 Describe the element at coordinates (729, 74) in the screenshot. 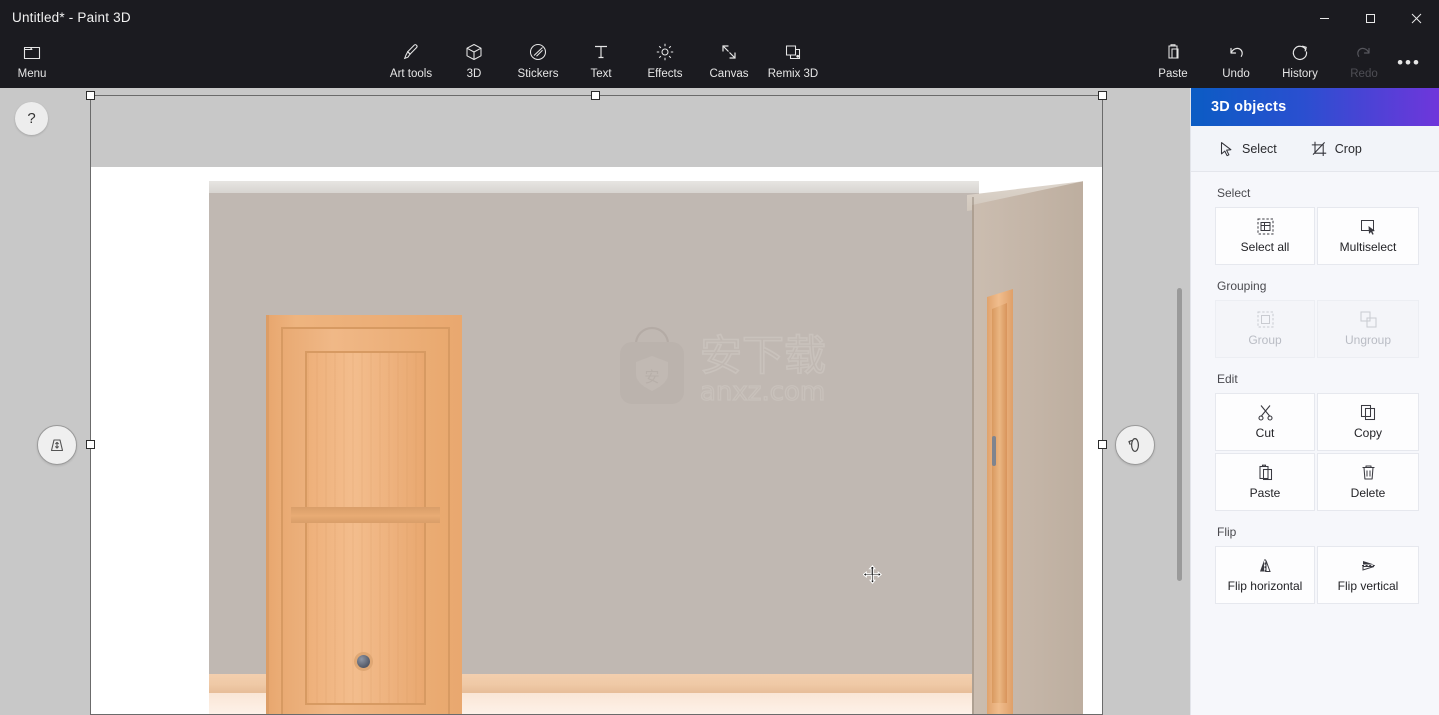

I see `tool-label: Canvas` at that location.